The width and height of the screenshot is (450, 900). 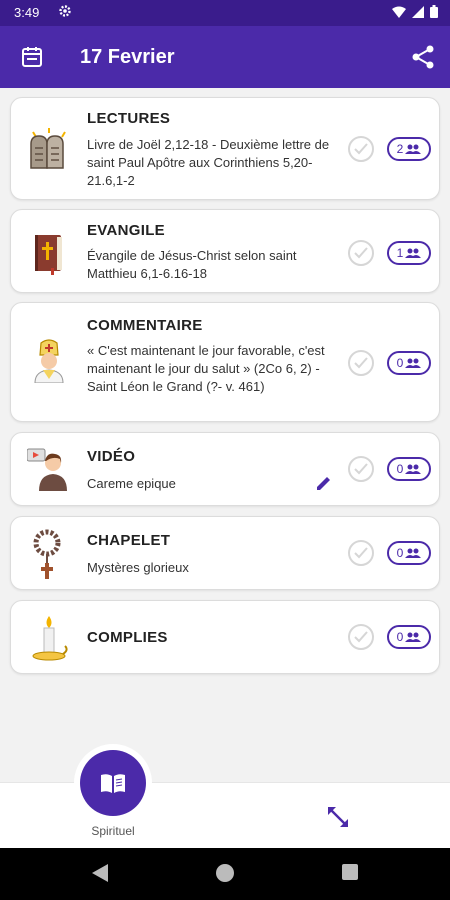 What do you see at coordinates (32, 57) in the screenshot?
I see `calendar-icon` at bounding box center [32, 57].